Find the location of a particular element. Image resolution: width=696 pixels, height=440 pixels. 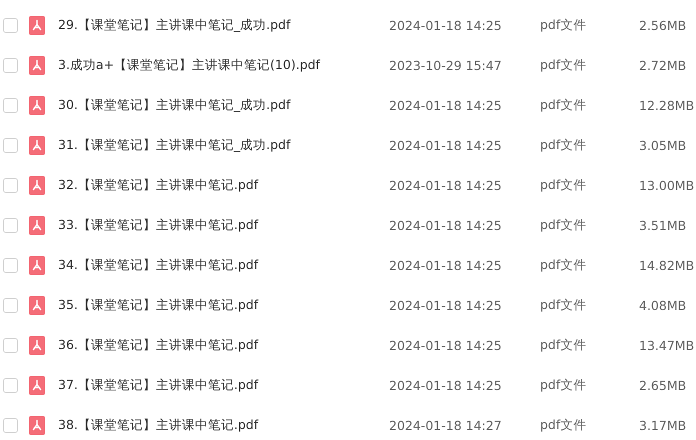

file-name: 34.【课堂笔记】主讲课中笔记.pdf is located at coordinates (223, 265).